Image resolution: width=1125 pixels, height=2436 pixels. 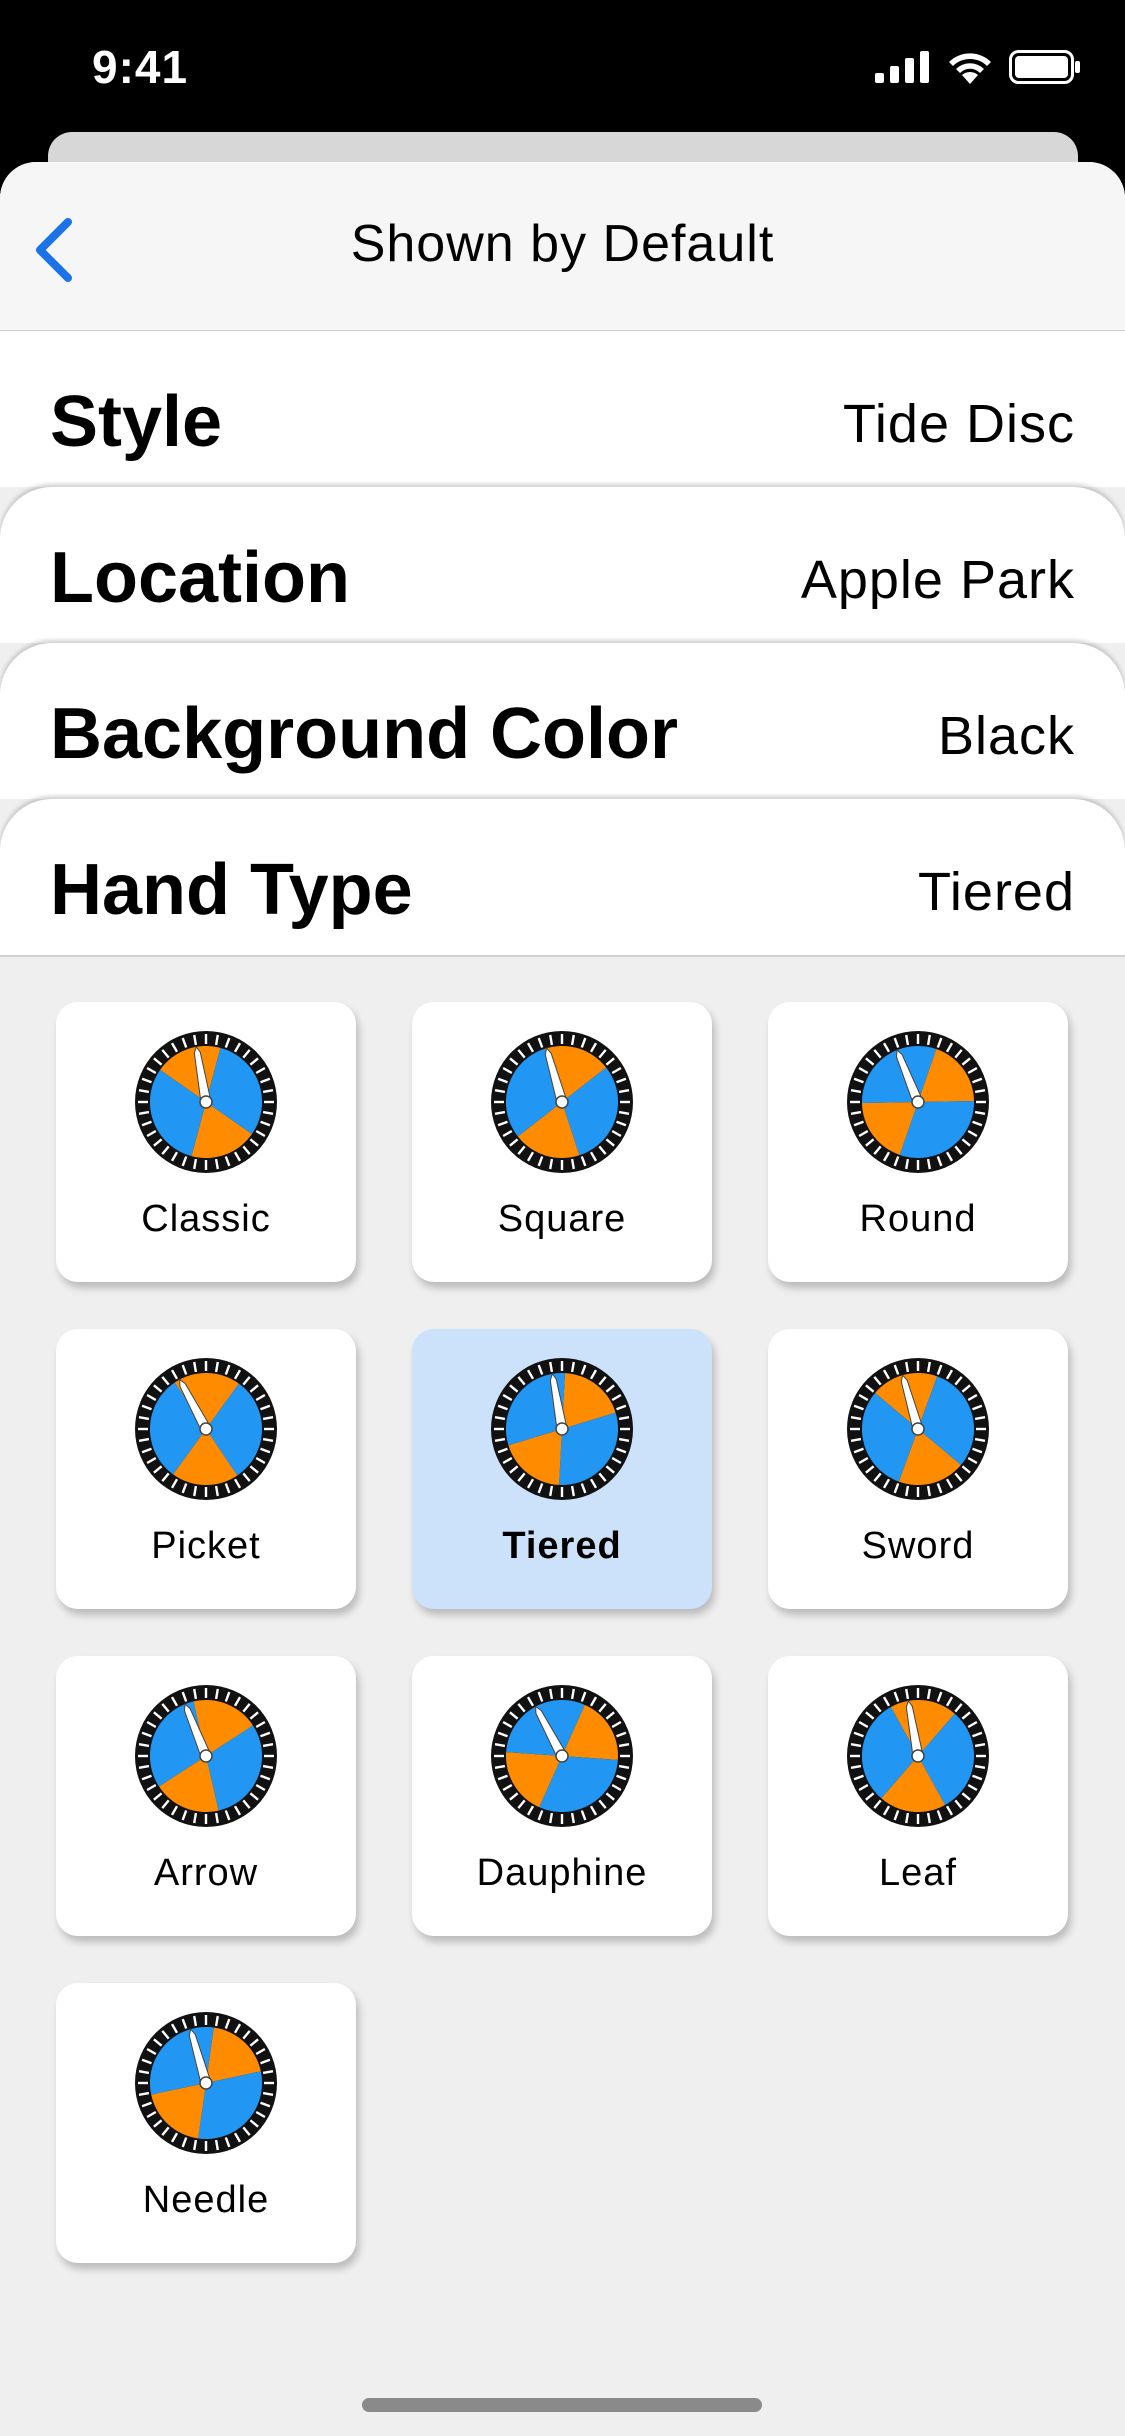 What do you see at coordinates (140, 67) in the screenshot?
I see `status-time: 9:41` at bounding box center [140, 67].